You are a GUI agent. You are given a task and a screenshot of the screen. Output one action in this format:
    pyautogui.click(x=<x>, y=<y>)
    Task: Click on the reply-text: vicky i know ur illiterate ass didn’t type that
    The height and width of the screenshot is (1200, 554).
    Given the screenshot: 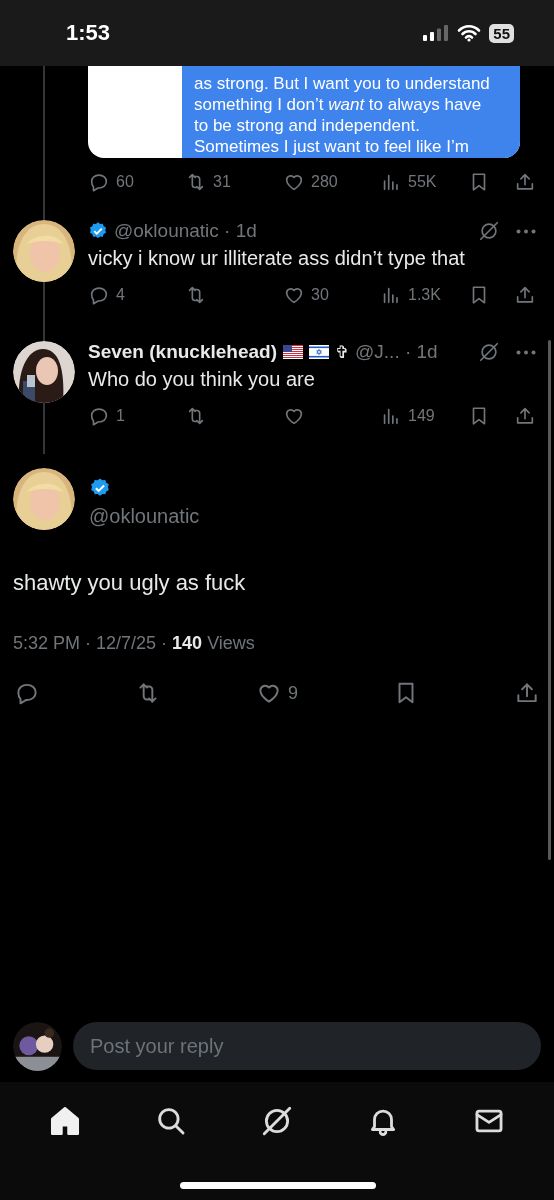 What is the action you would take?
    pyautogui.click(x=277, y=258)
    